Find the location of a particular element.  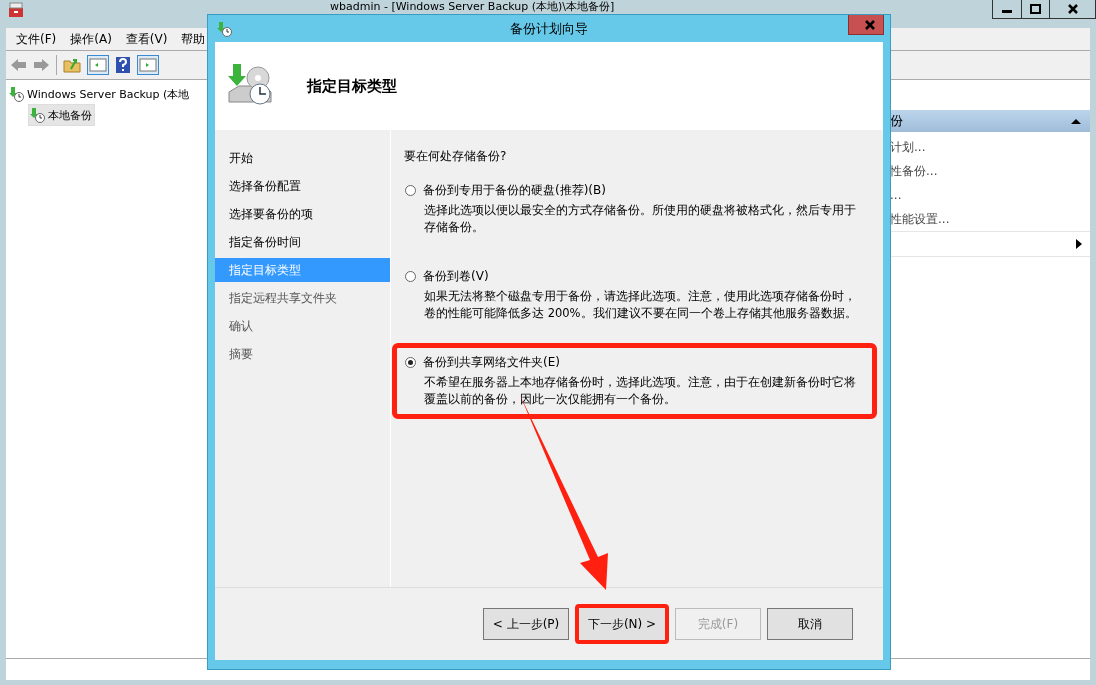

dialog-title: 备份计划向导 is located at coordinates (549, 29).